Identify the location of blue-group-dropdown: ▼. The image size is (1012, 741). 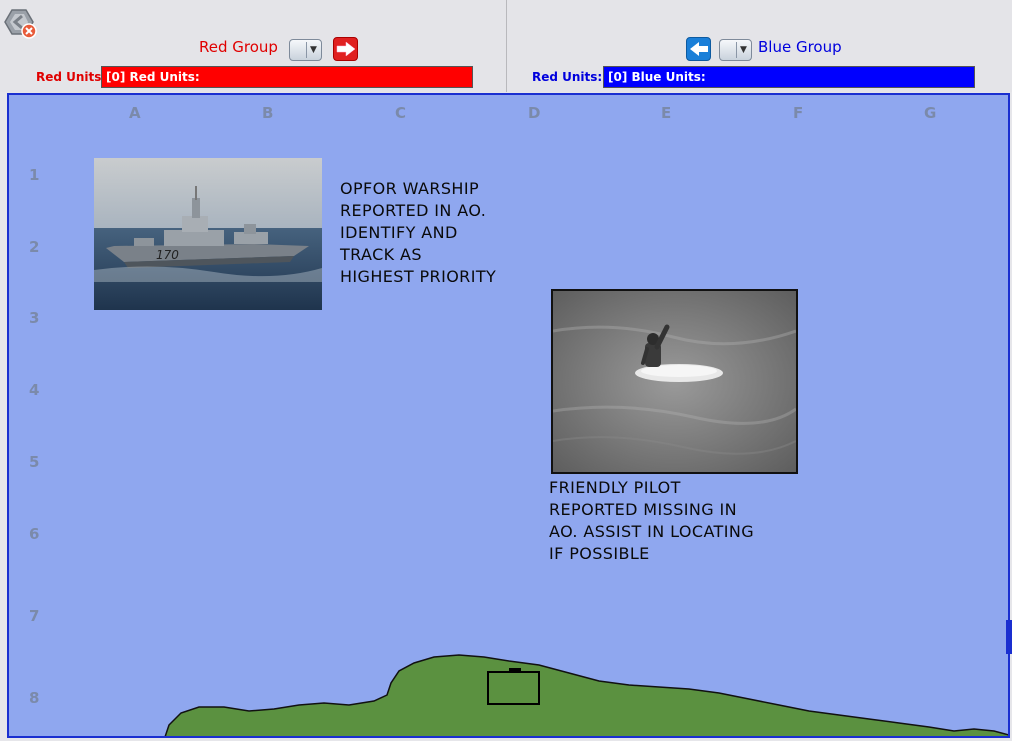
(735, 50).